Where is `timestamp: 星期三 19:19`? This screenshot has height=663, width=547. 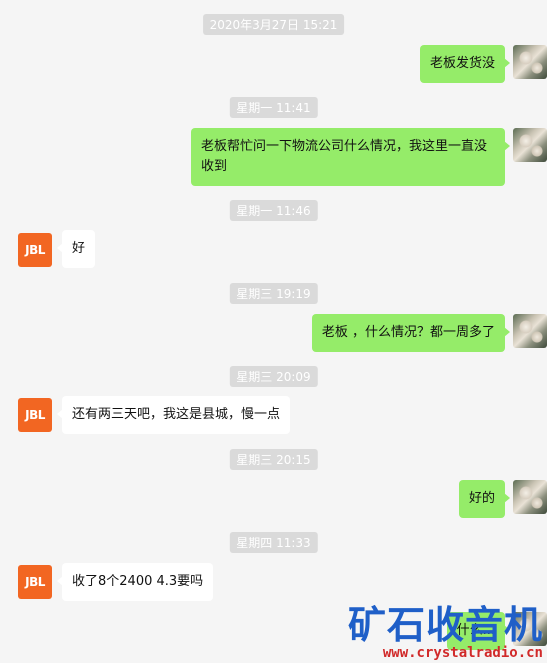
timestamp: 星期三 19:19 is located at coordinates (273, 293).